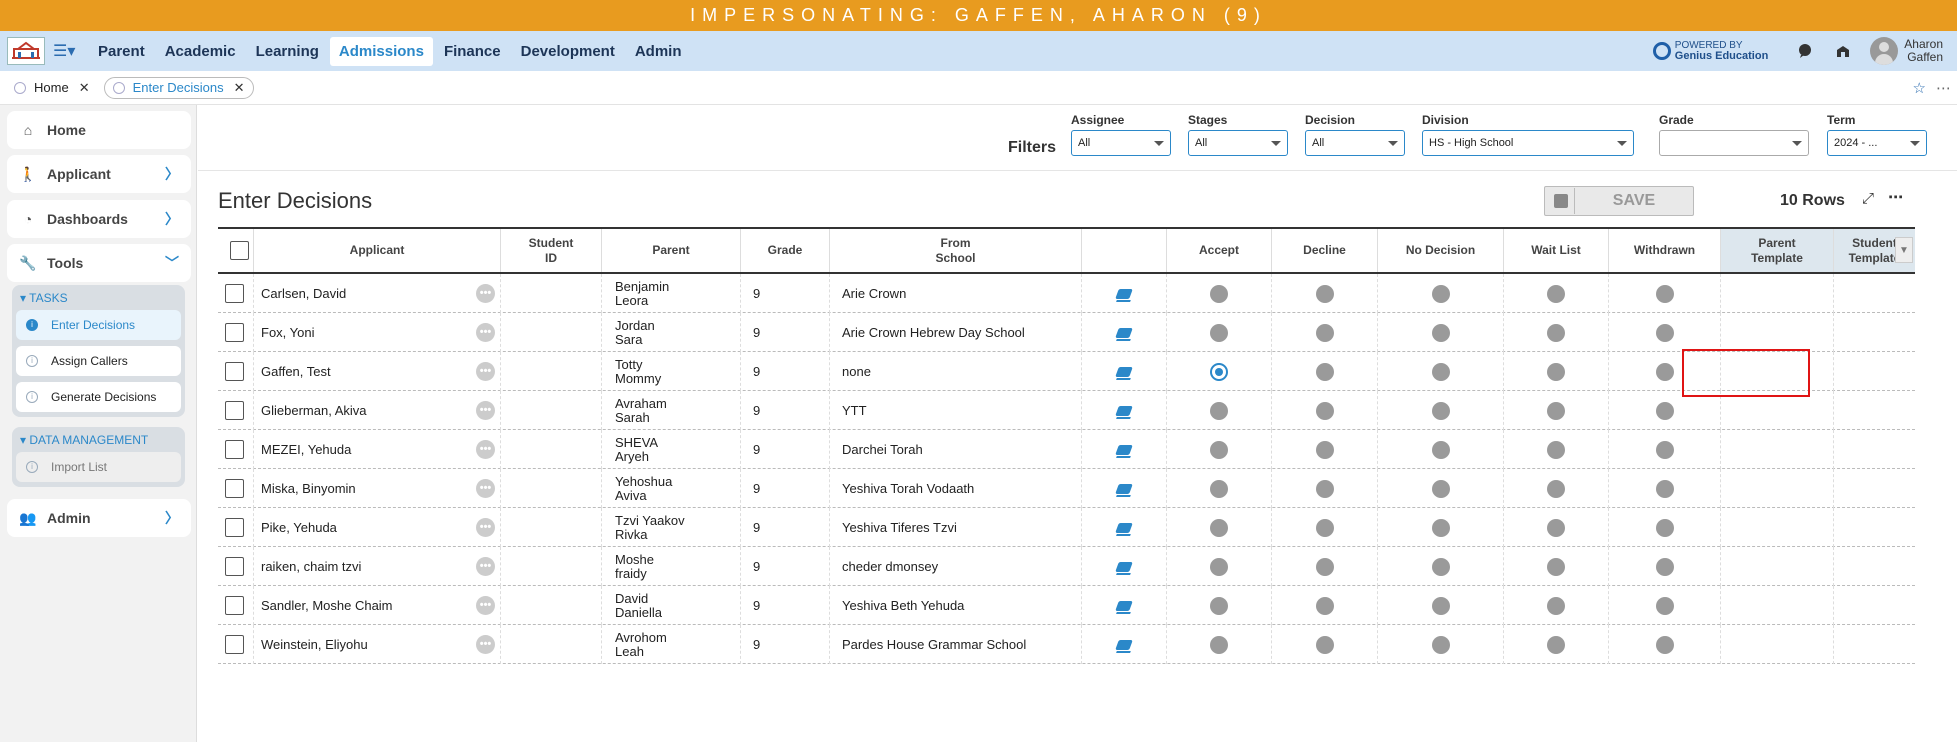  Describe the element at coordinates (785, 250) in the screenshot. I see `col-grade: Grade` at that location.